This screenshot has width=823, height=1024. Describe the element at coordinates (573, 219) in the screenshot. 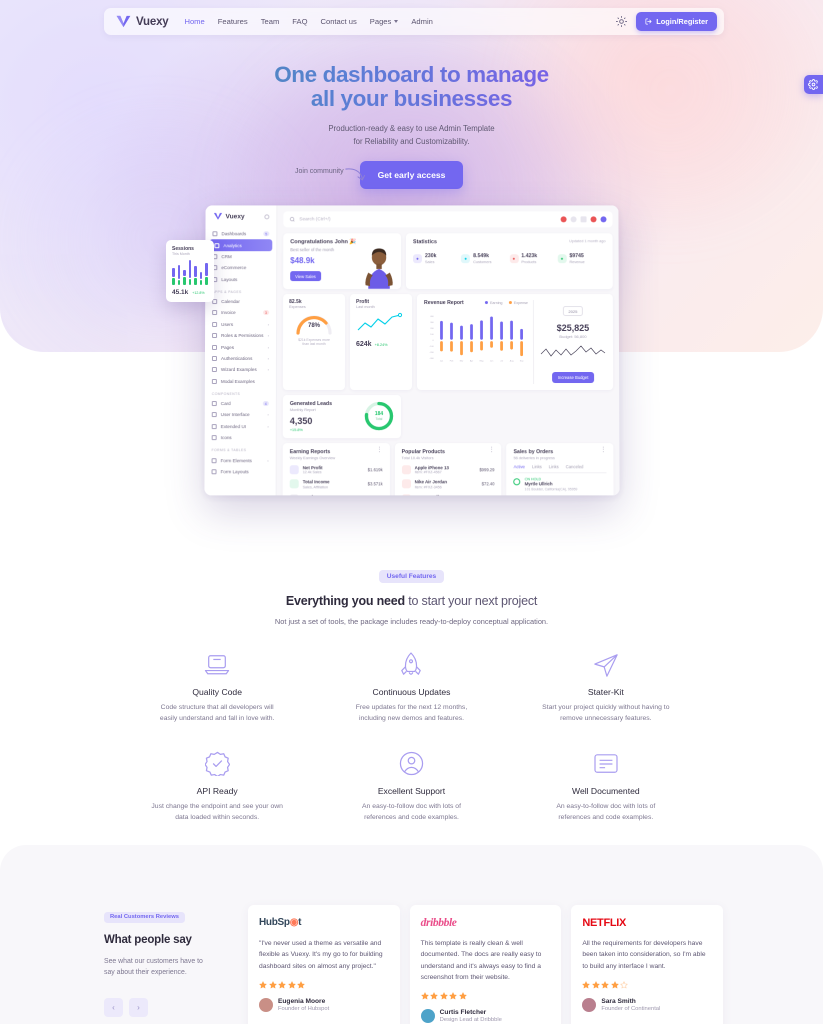

I see `history-icon` at that location.